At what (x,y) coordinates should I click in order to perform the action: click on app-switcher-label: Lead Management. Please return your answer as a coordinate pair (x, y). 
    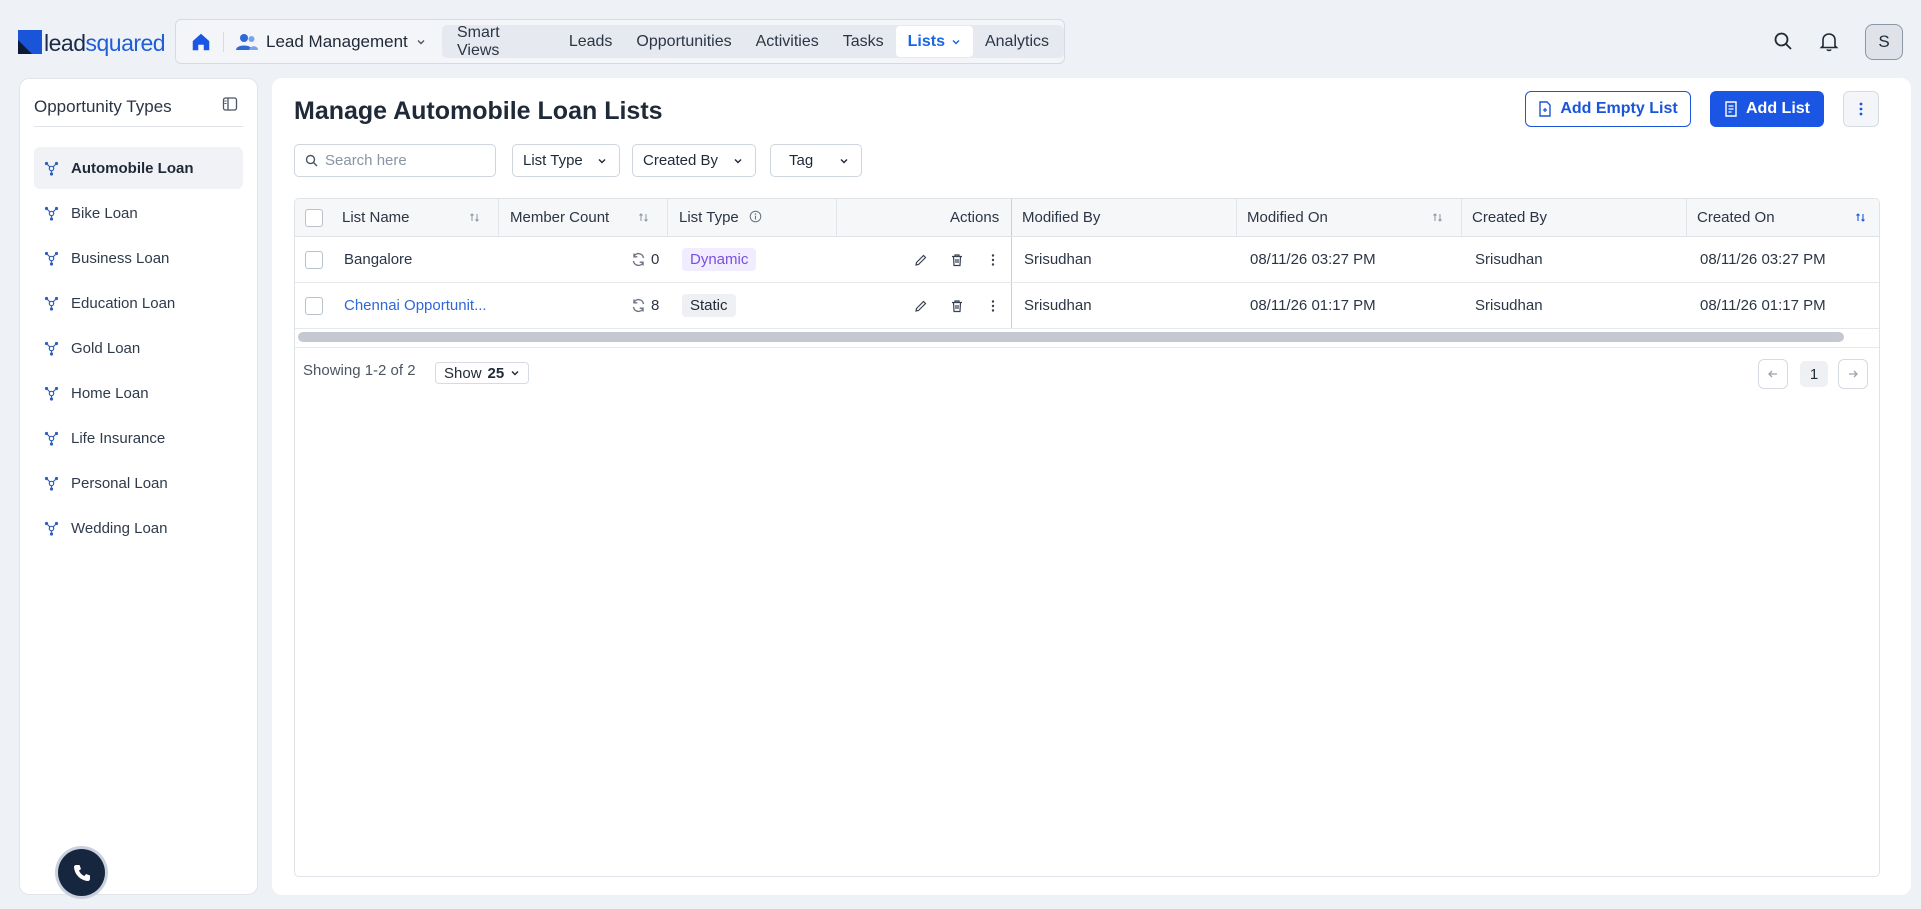
    Looking at the image, I should click on (337, 41).